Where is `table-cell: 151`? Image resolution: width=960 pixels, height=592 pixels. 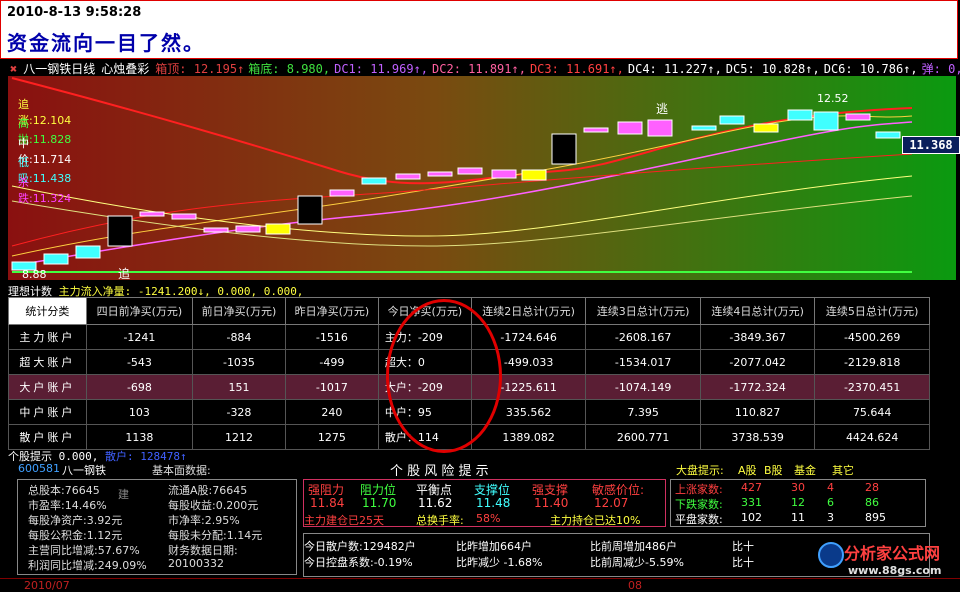
table-cell: 151 is located at coordinates (238, 387).